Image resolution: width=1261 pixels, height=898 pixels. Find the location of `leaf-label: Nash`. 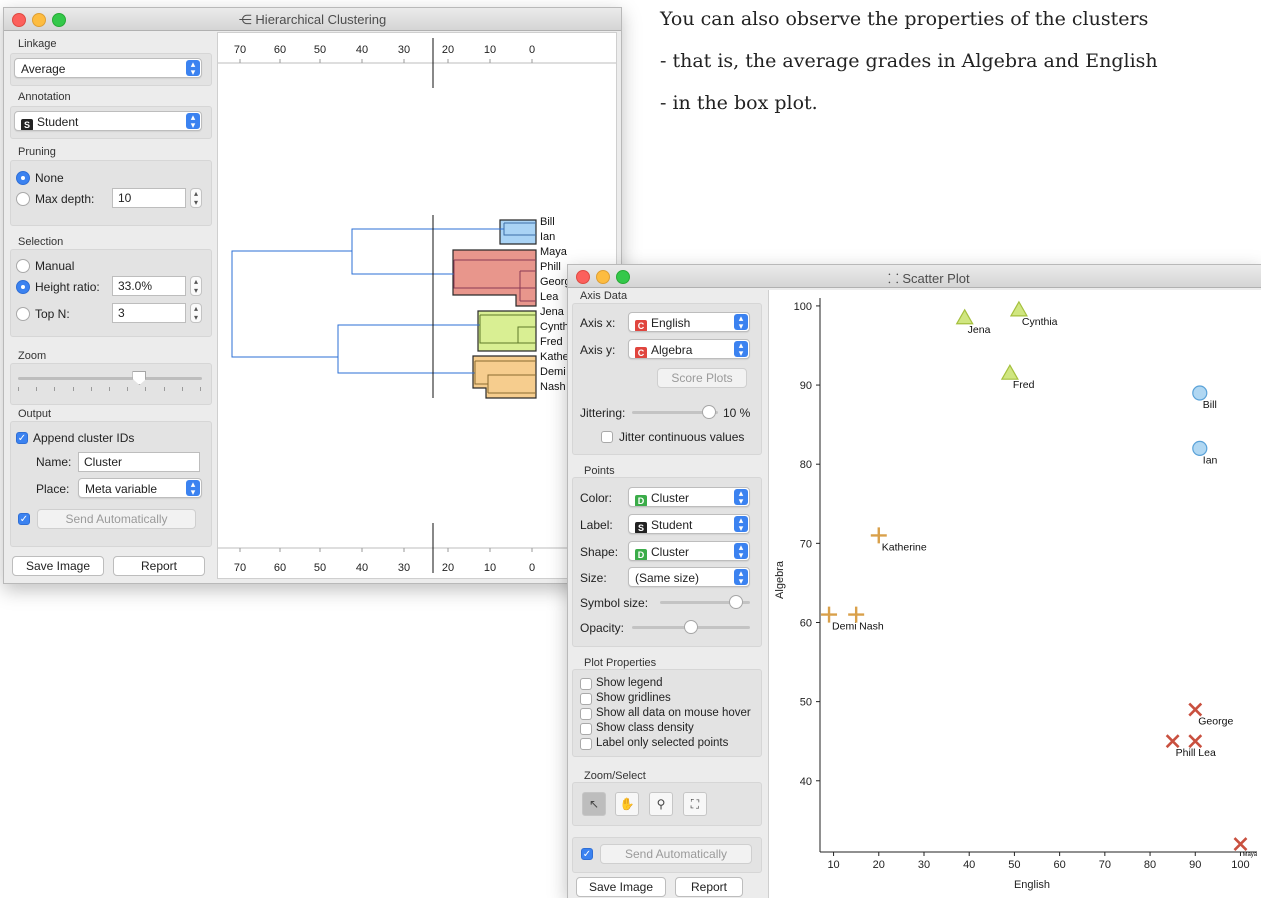

leaf-label: Nash is located at coordinates (553, 387).